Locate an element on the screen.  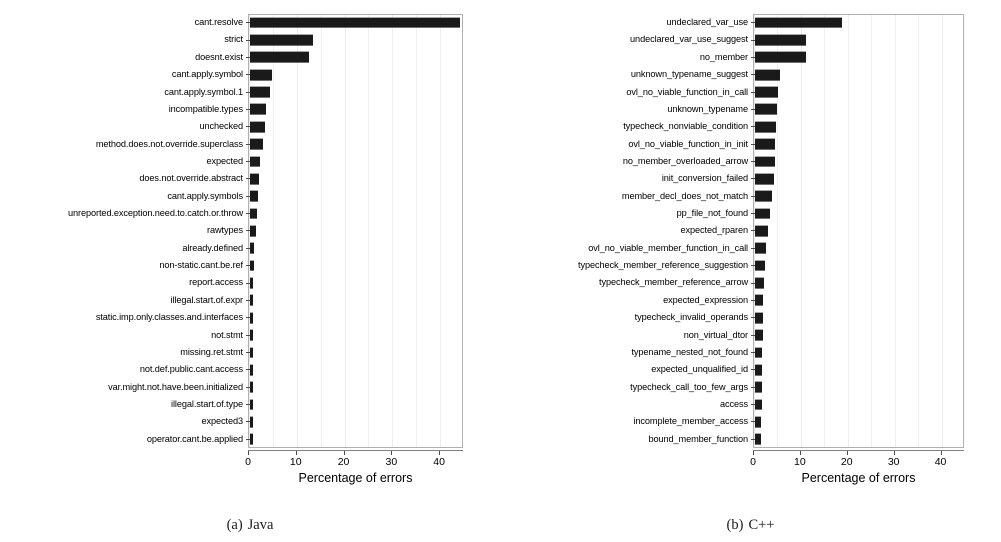
y-axis-tick-label: expected_expression is located at coordinates (705, 299).